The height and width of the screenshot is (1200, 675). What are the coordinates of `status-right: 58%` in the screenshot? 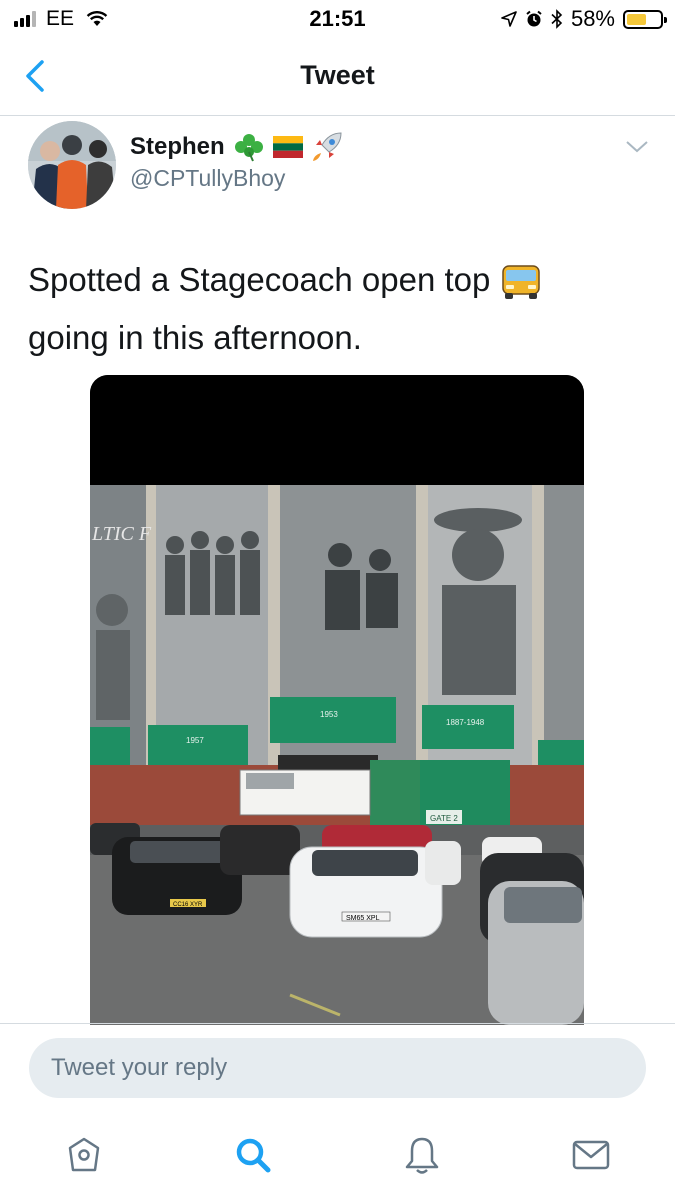 It's located at (584, 19).